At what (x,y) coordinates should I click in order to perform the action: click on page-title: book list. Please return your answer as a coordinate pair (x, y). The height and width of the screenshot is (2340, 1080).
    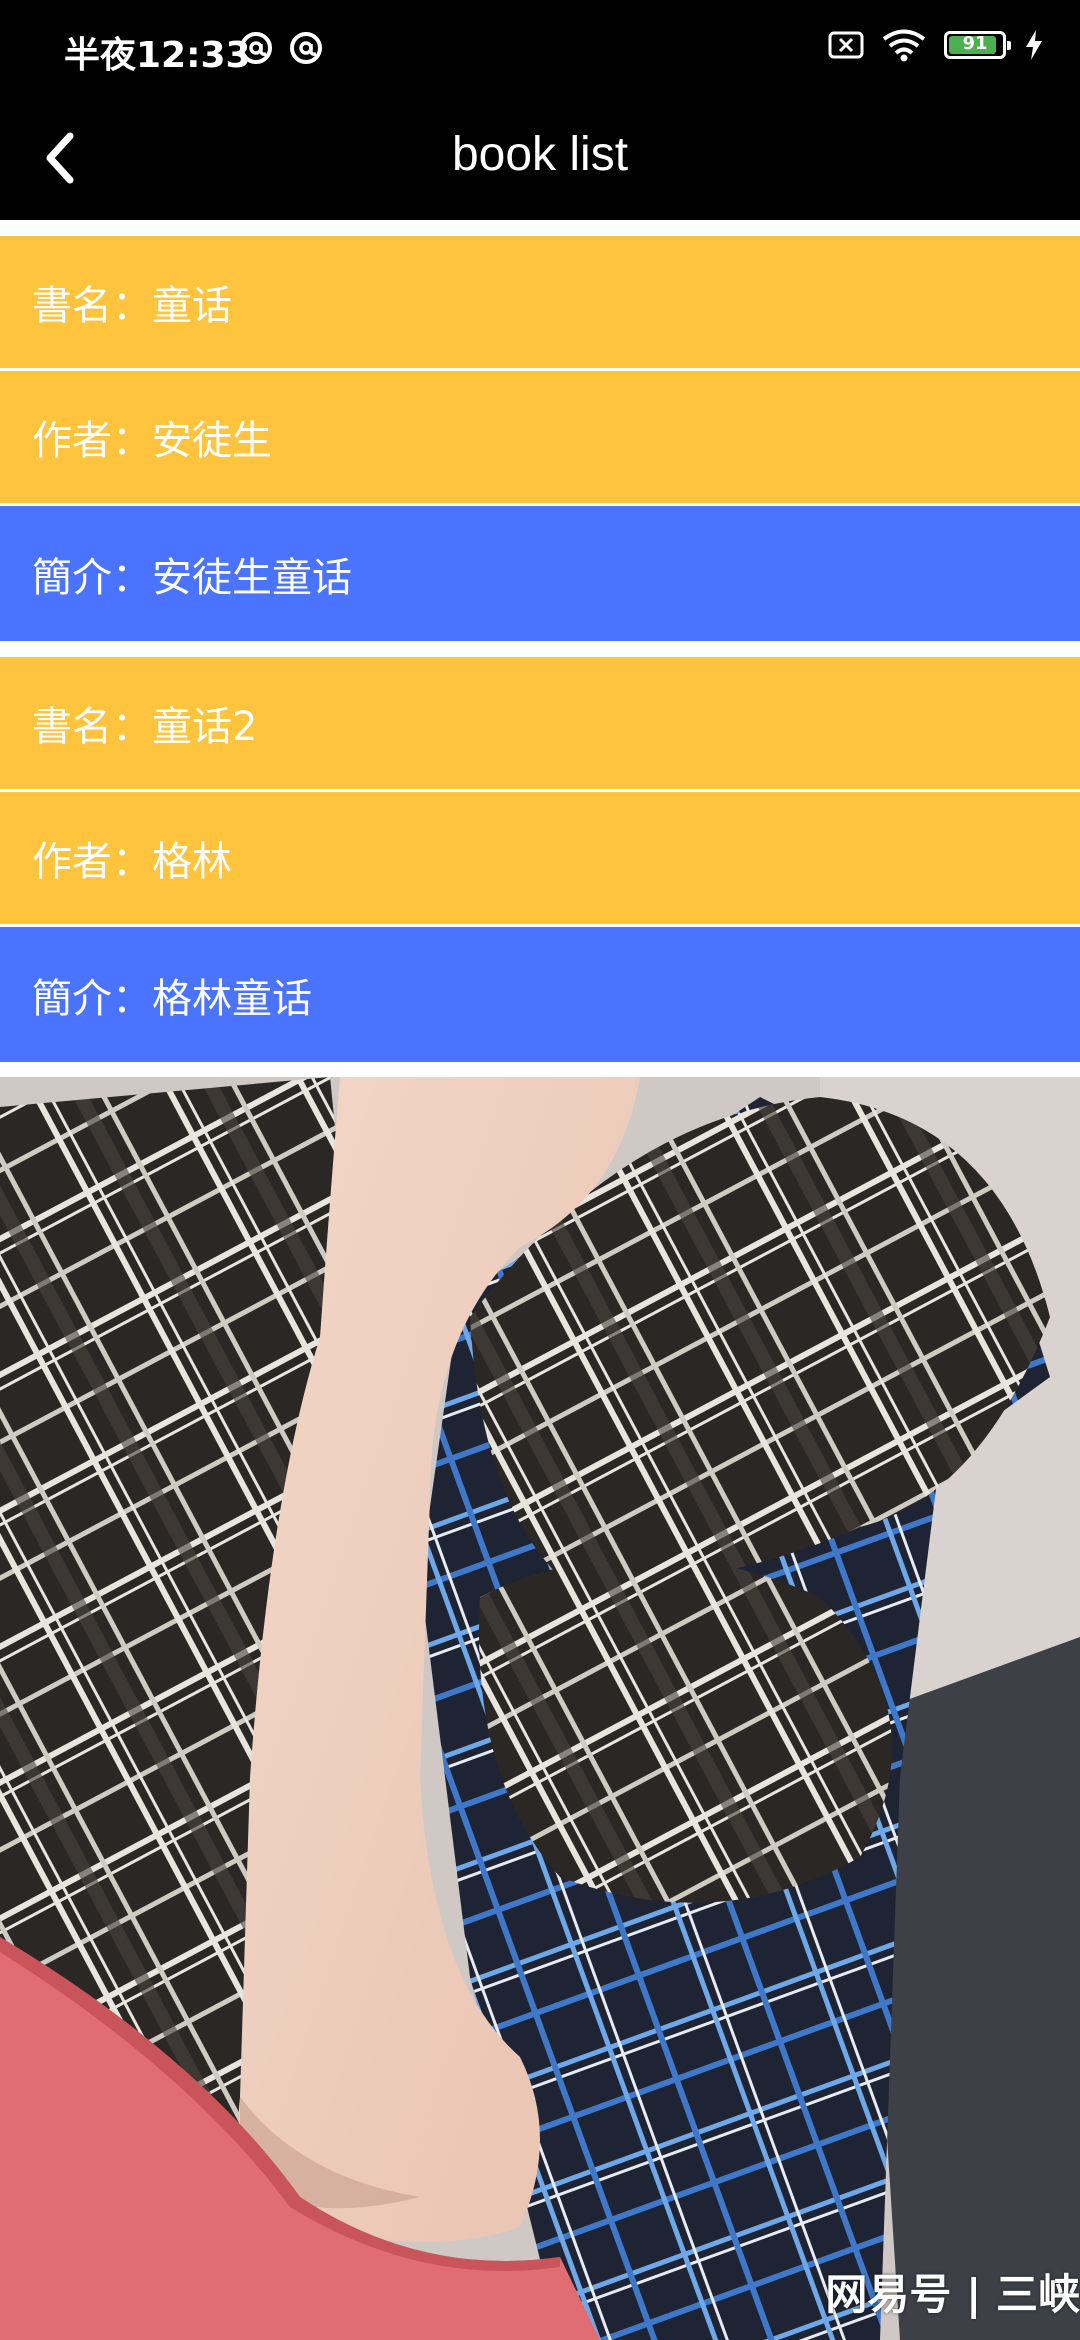
    Looking at the image, I should click on (540, 154).